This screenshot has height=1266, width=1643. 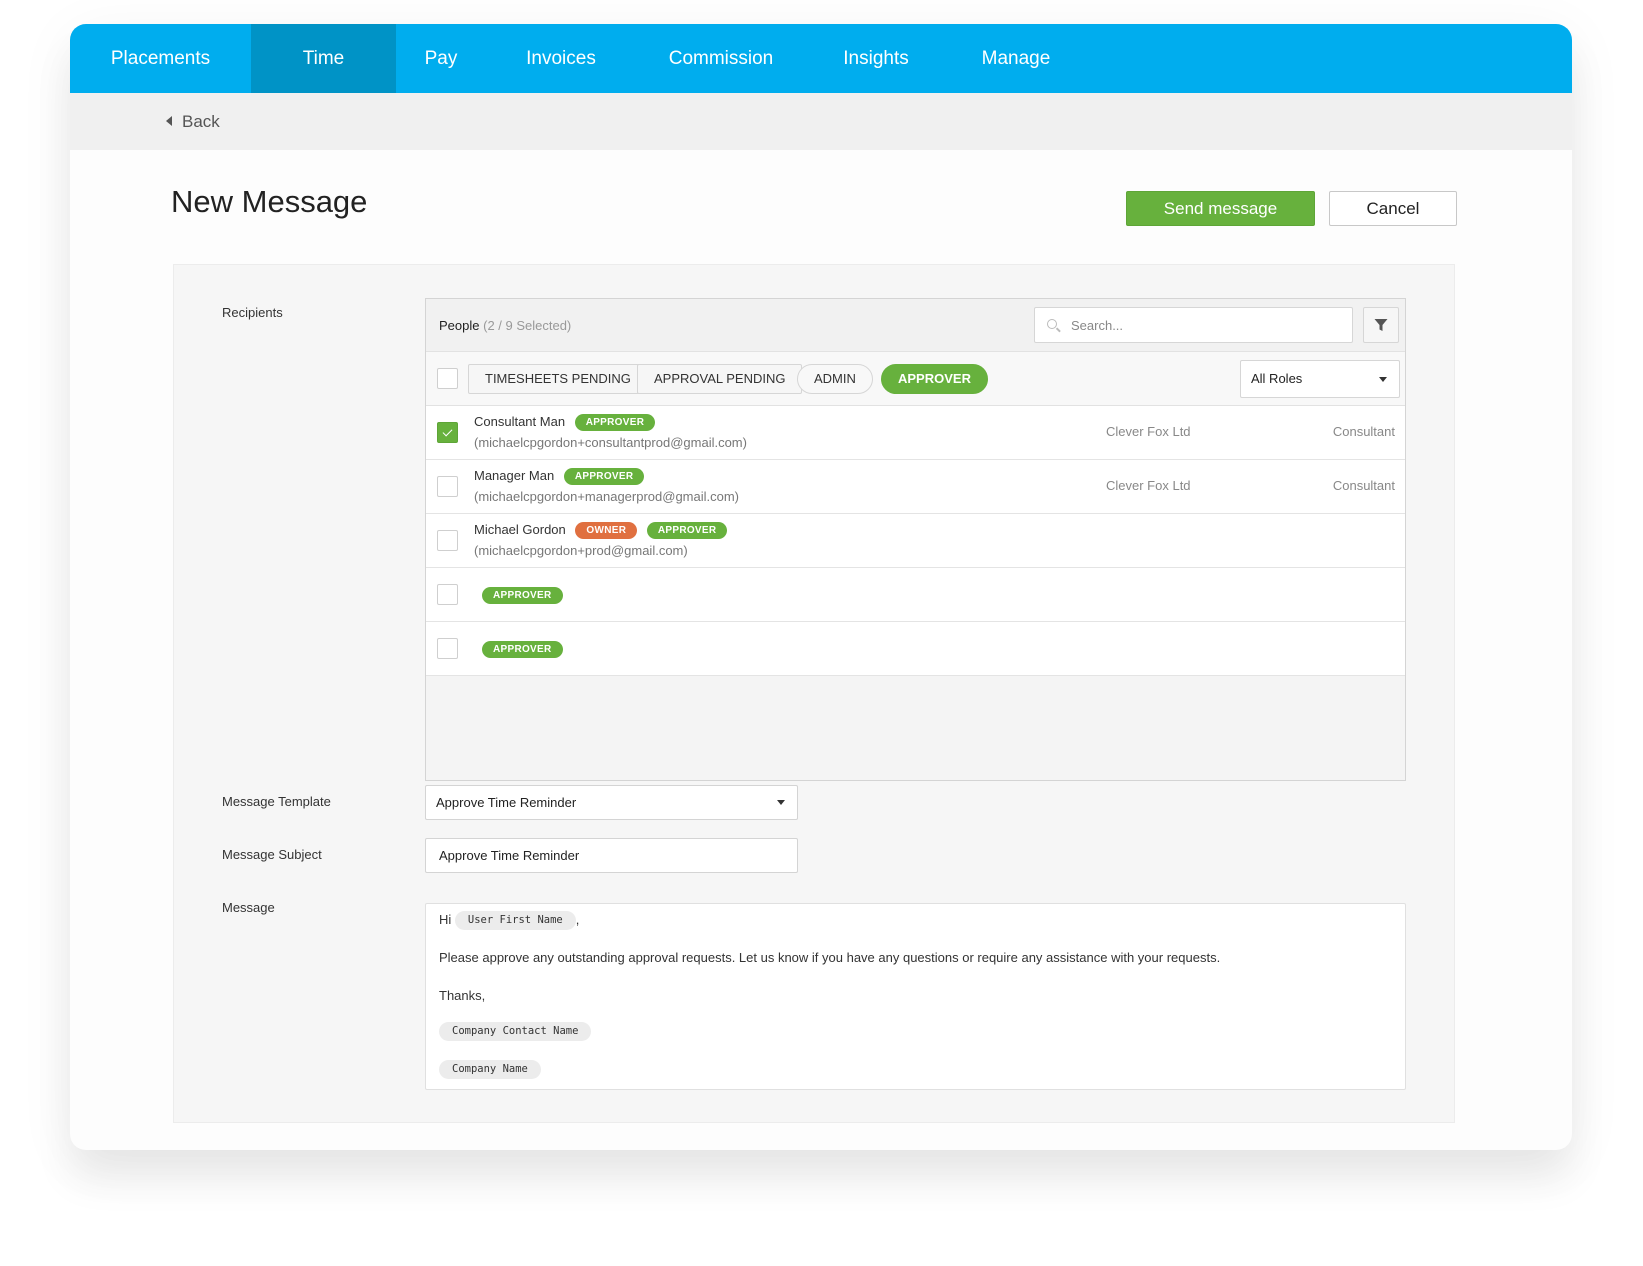 I want to click on role-badge-owner: OWNER, so click(x=606, y=530).